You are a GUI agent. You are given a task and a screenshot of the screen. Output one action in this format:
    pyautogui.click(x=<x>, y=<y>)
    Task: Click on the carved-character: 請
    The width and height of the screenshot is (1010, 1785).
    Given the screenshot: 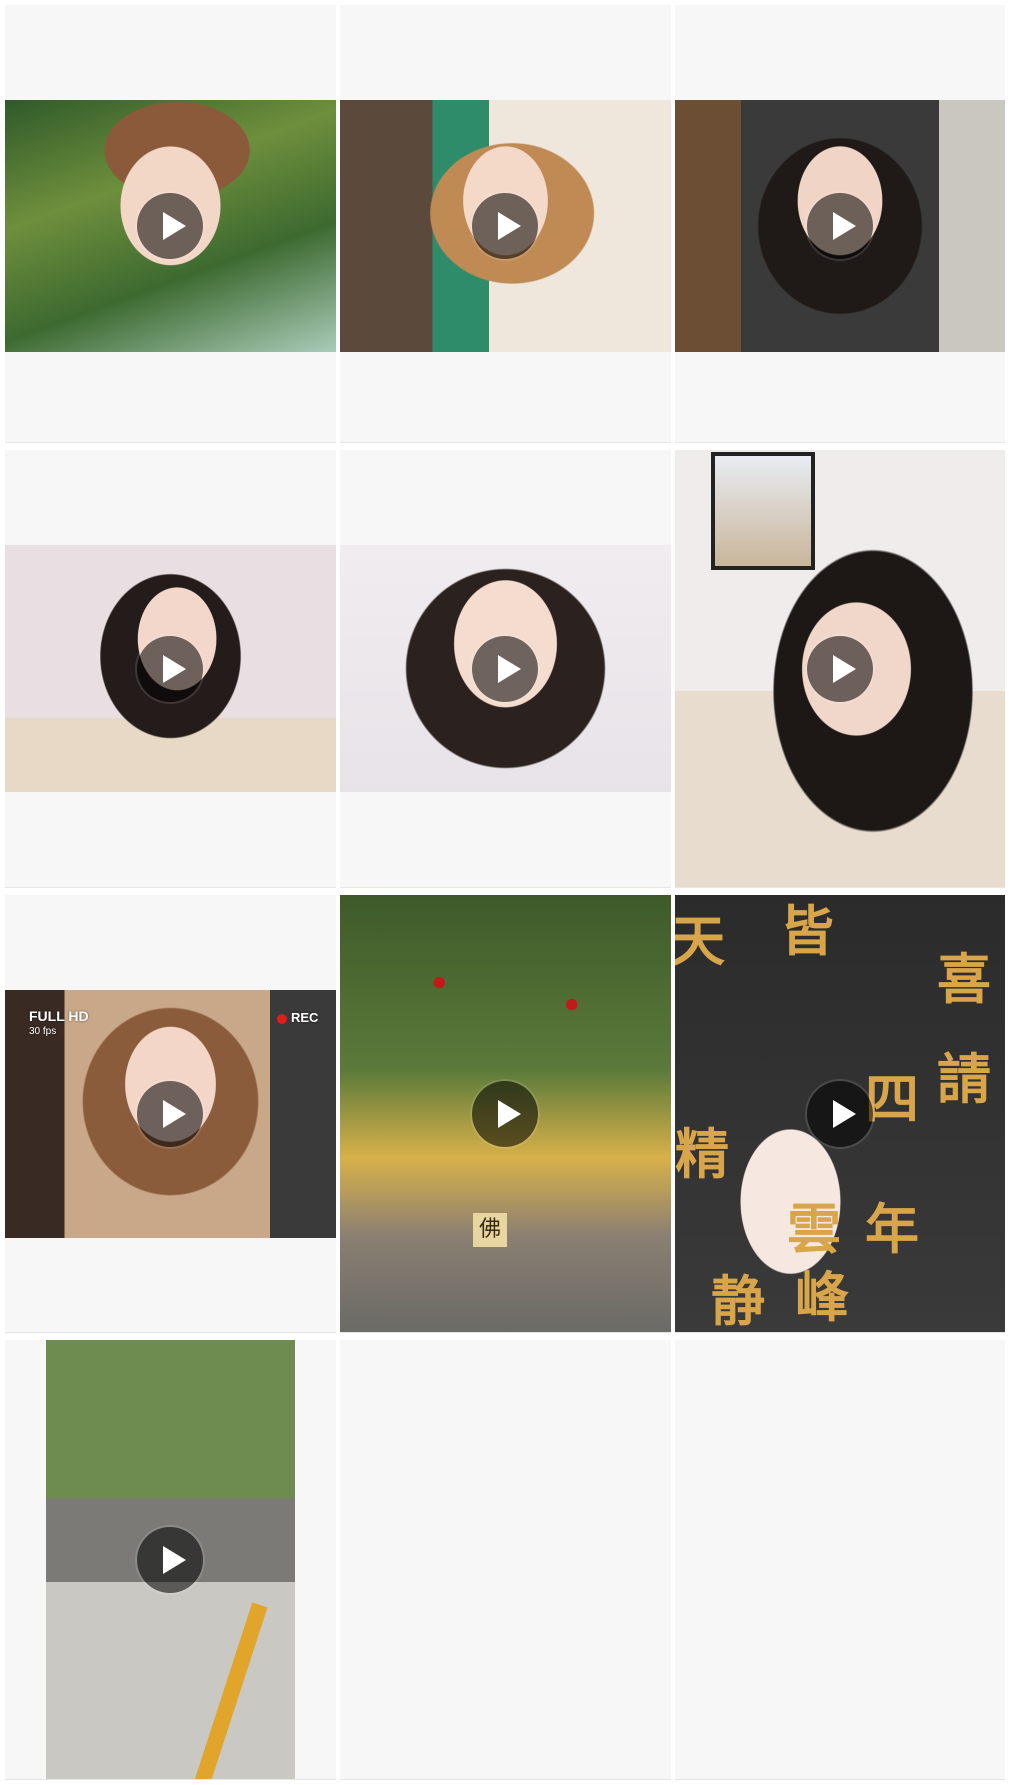 What is the action you would take?
    pyautogui.click(x=964, y=1079)
    